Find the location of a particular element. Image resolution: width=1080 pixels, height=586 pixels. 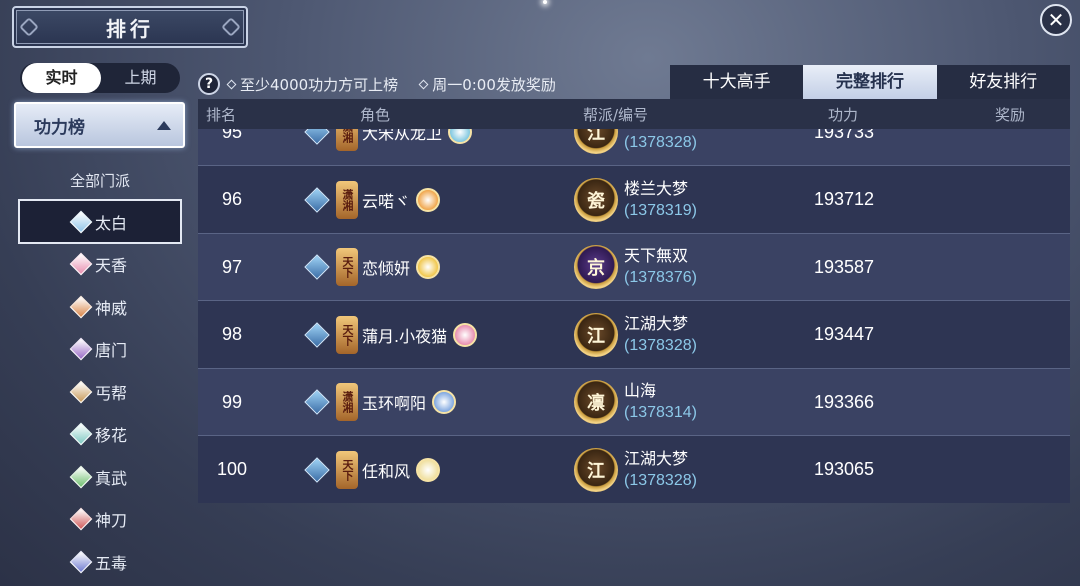

rank-value: 96 is located at coordinates (232, 199).